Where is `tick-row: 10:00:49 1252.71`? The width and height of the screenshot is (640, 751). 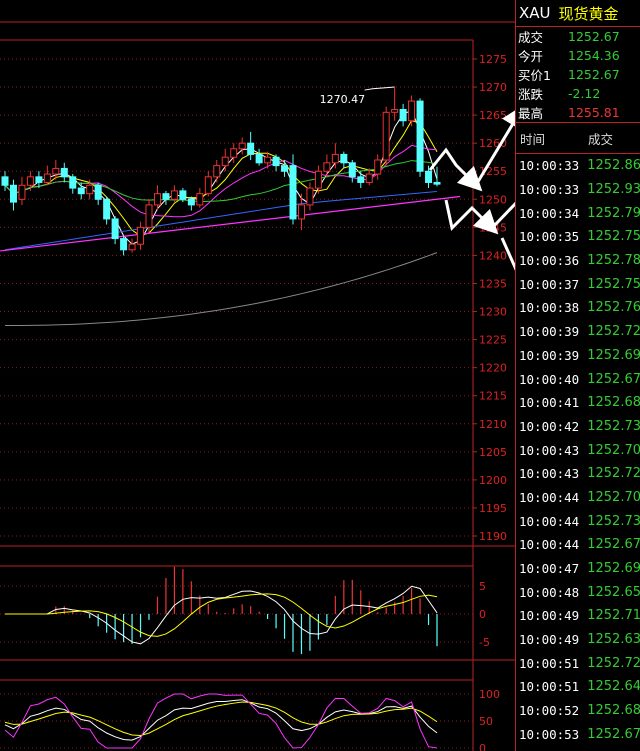
tick-row: 10:00:49 1252.71 is located at coordinates (578, 616).